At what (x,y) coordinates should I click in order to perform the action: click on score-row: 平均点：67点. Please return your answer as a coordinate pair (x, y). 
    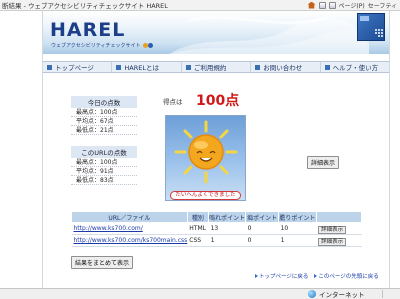
    Looking at the image, I should click on (104, 121).